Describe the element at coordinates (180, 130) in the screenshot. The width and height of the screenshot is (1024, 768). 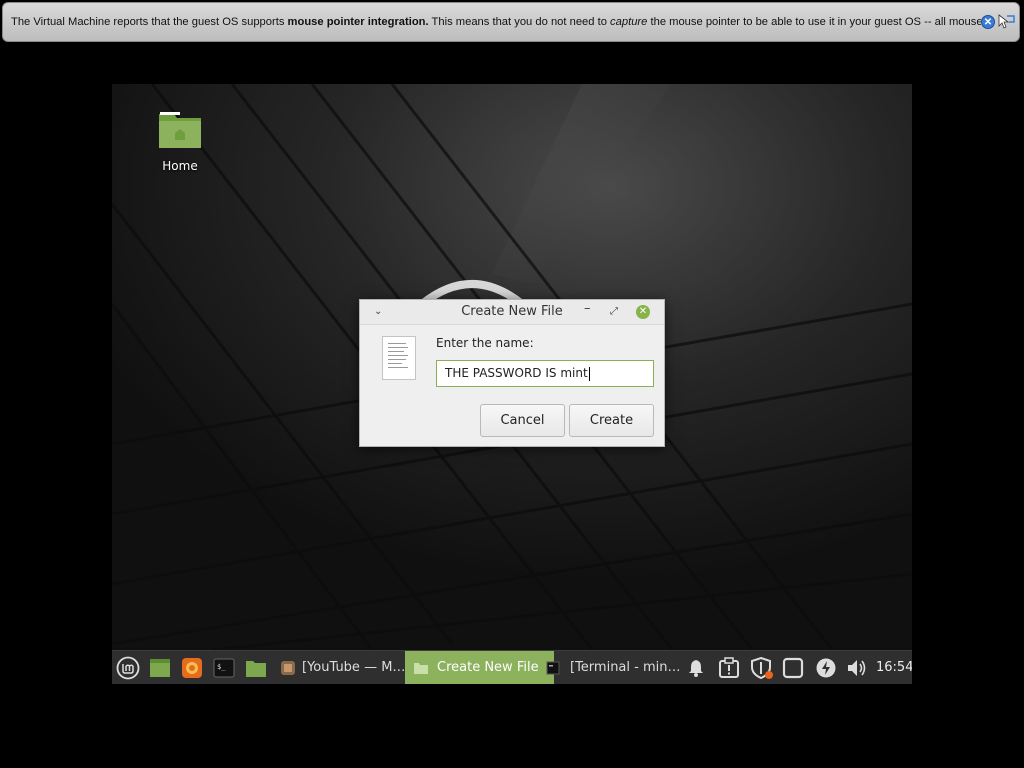
I see `folder-home-icon` at that location.